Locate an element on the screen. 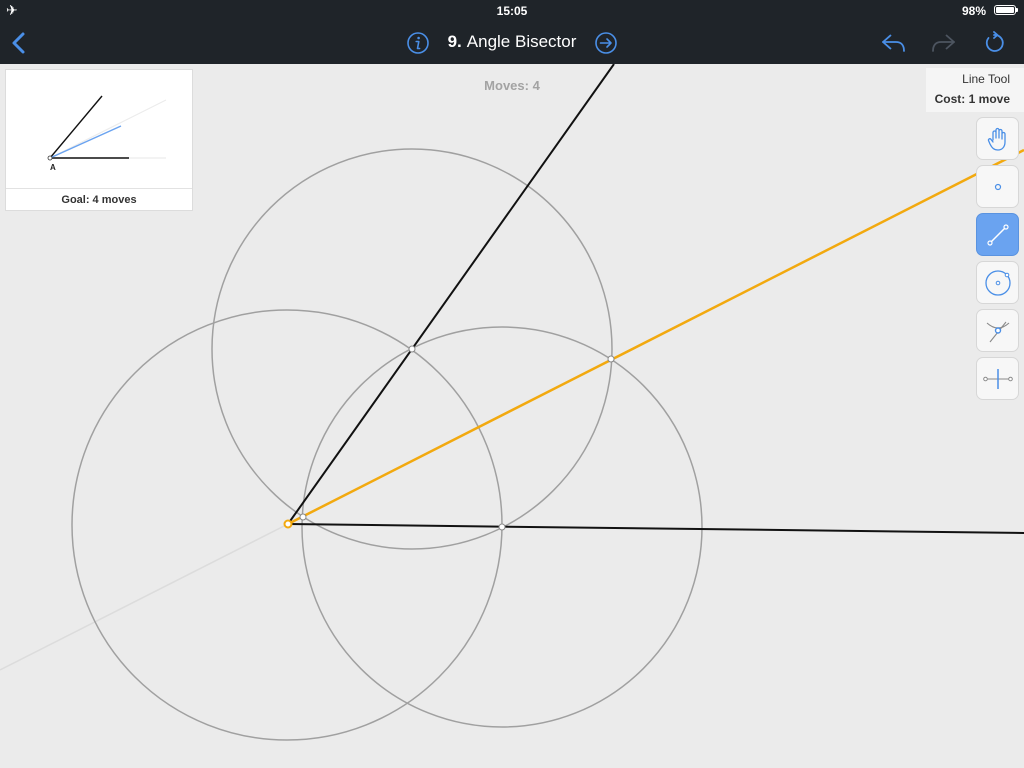  level-number: 9. is located at coordinates (454, 41).